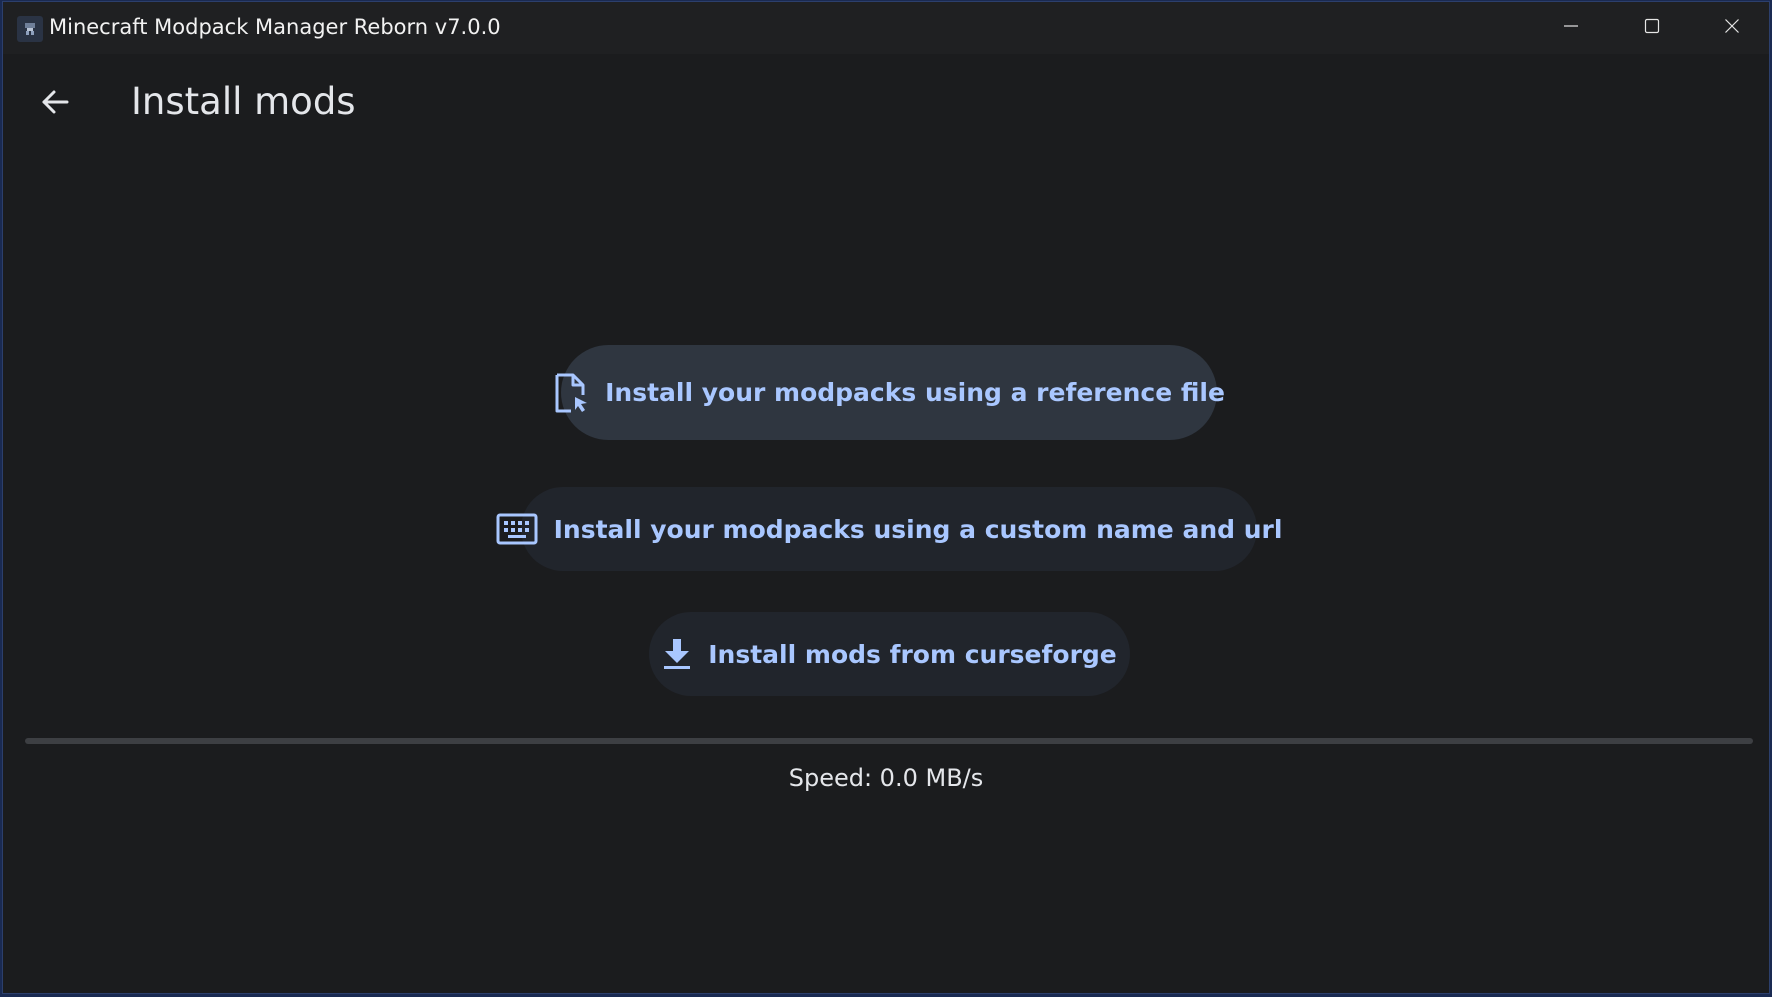  I want to click on window-title: Minecraft Modpack Manager Reborn v7.0.0, so click(275, 27).